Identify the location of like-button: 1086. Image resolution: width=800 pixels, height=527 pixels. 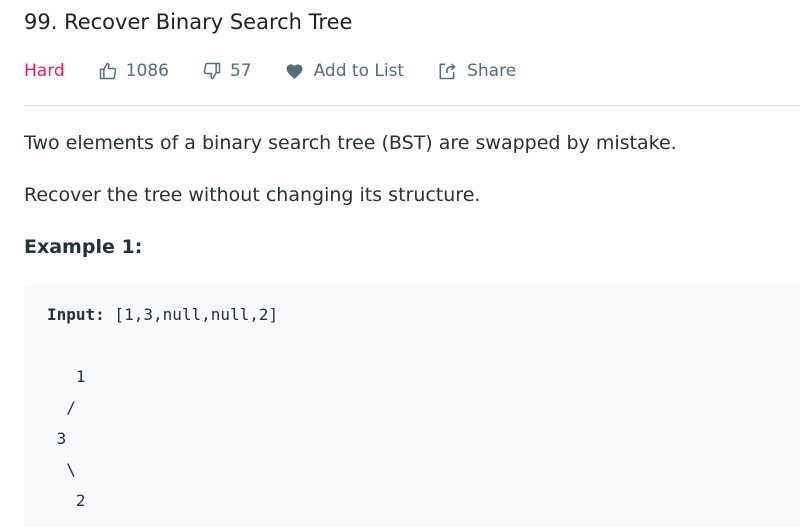
(133, 71).